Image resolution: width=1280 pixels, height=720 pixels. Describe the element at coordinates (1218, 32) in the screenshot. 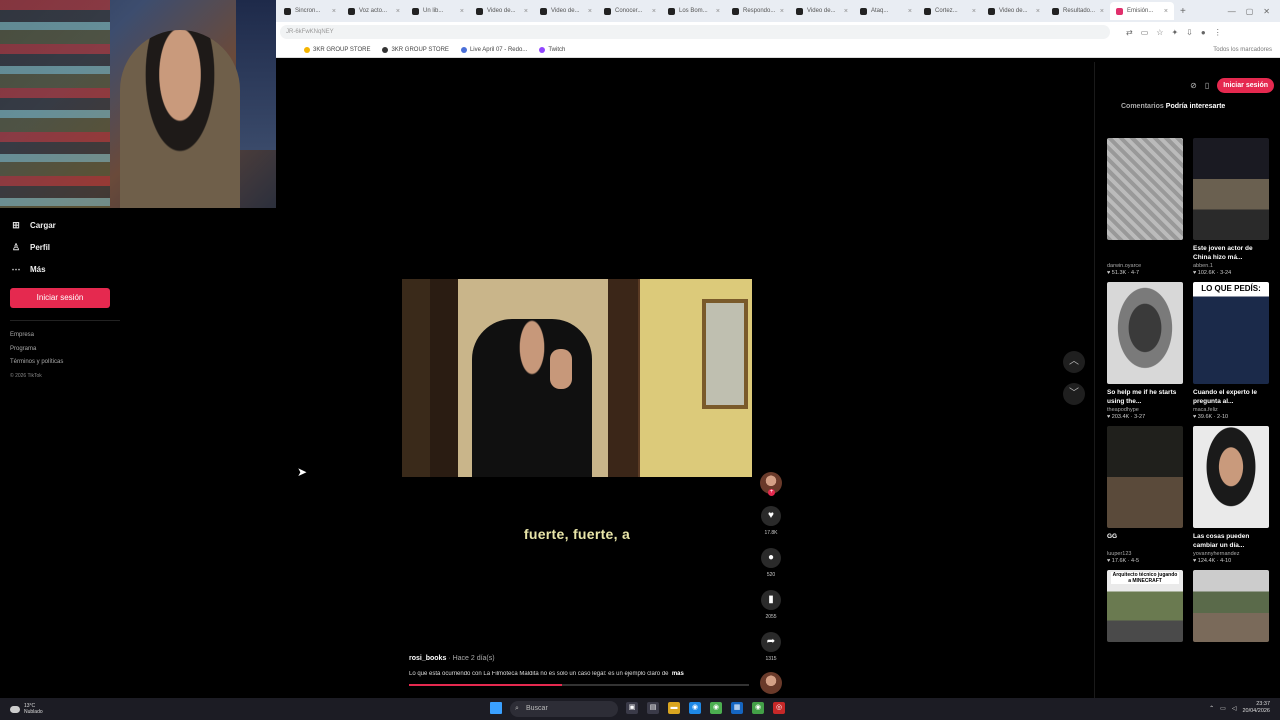

I see `menu-icon: ⋮` at that location.